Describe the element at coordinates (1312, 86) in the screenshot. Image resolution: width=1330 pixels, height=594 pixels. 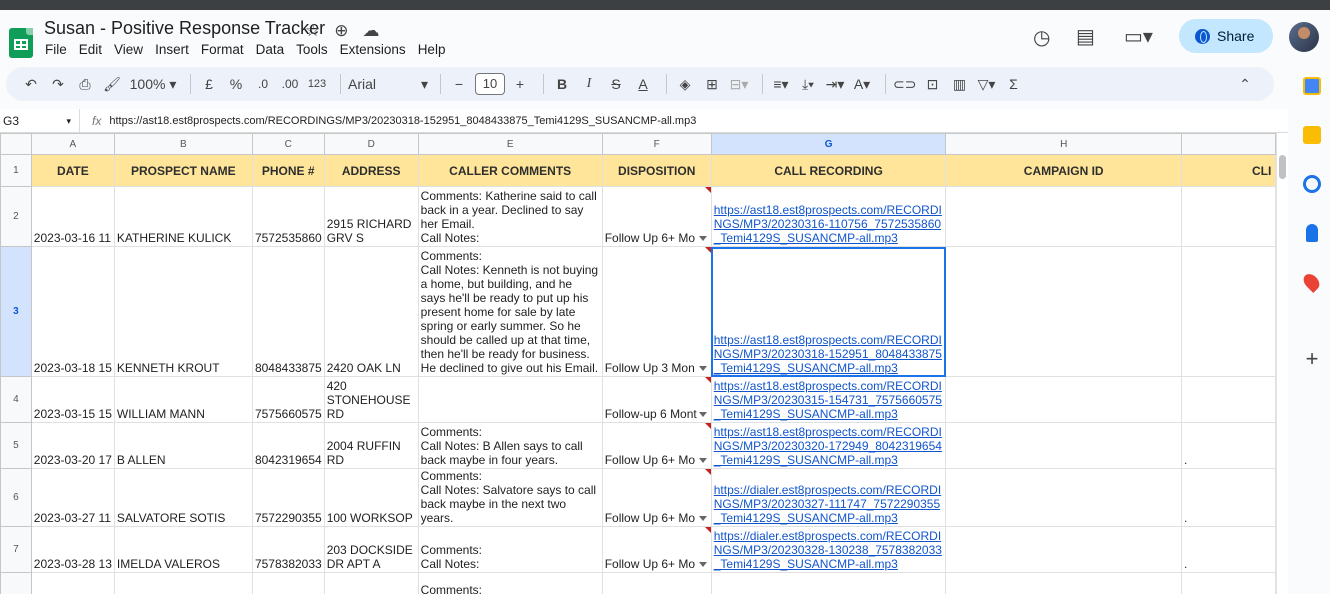
I see `calendar-icon` at that location.